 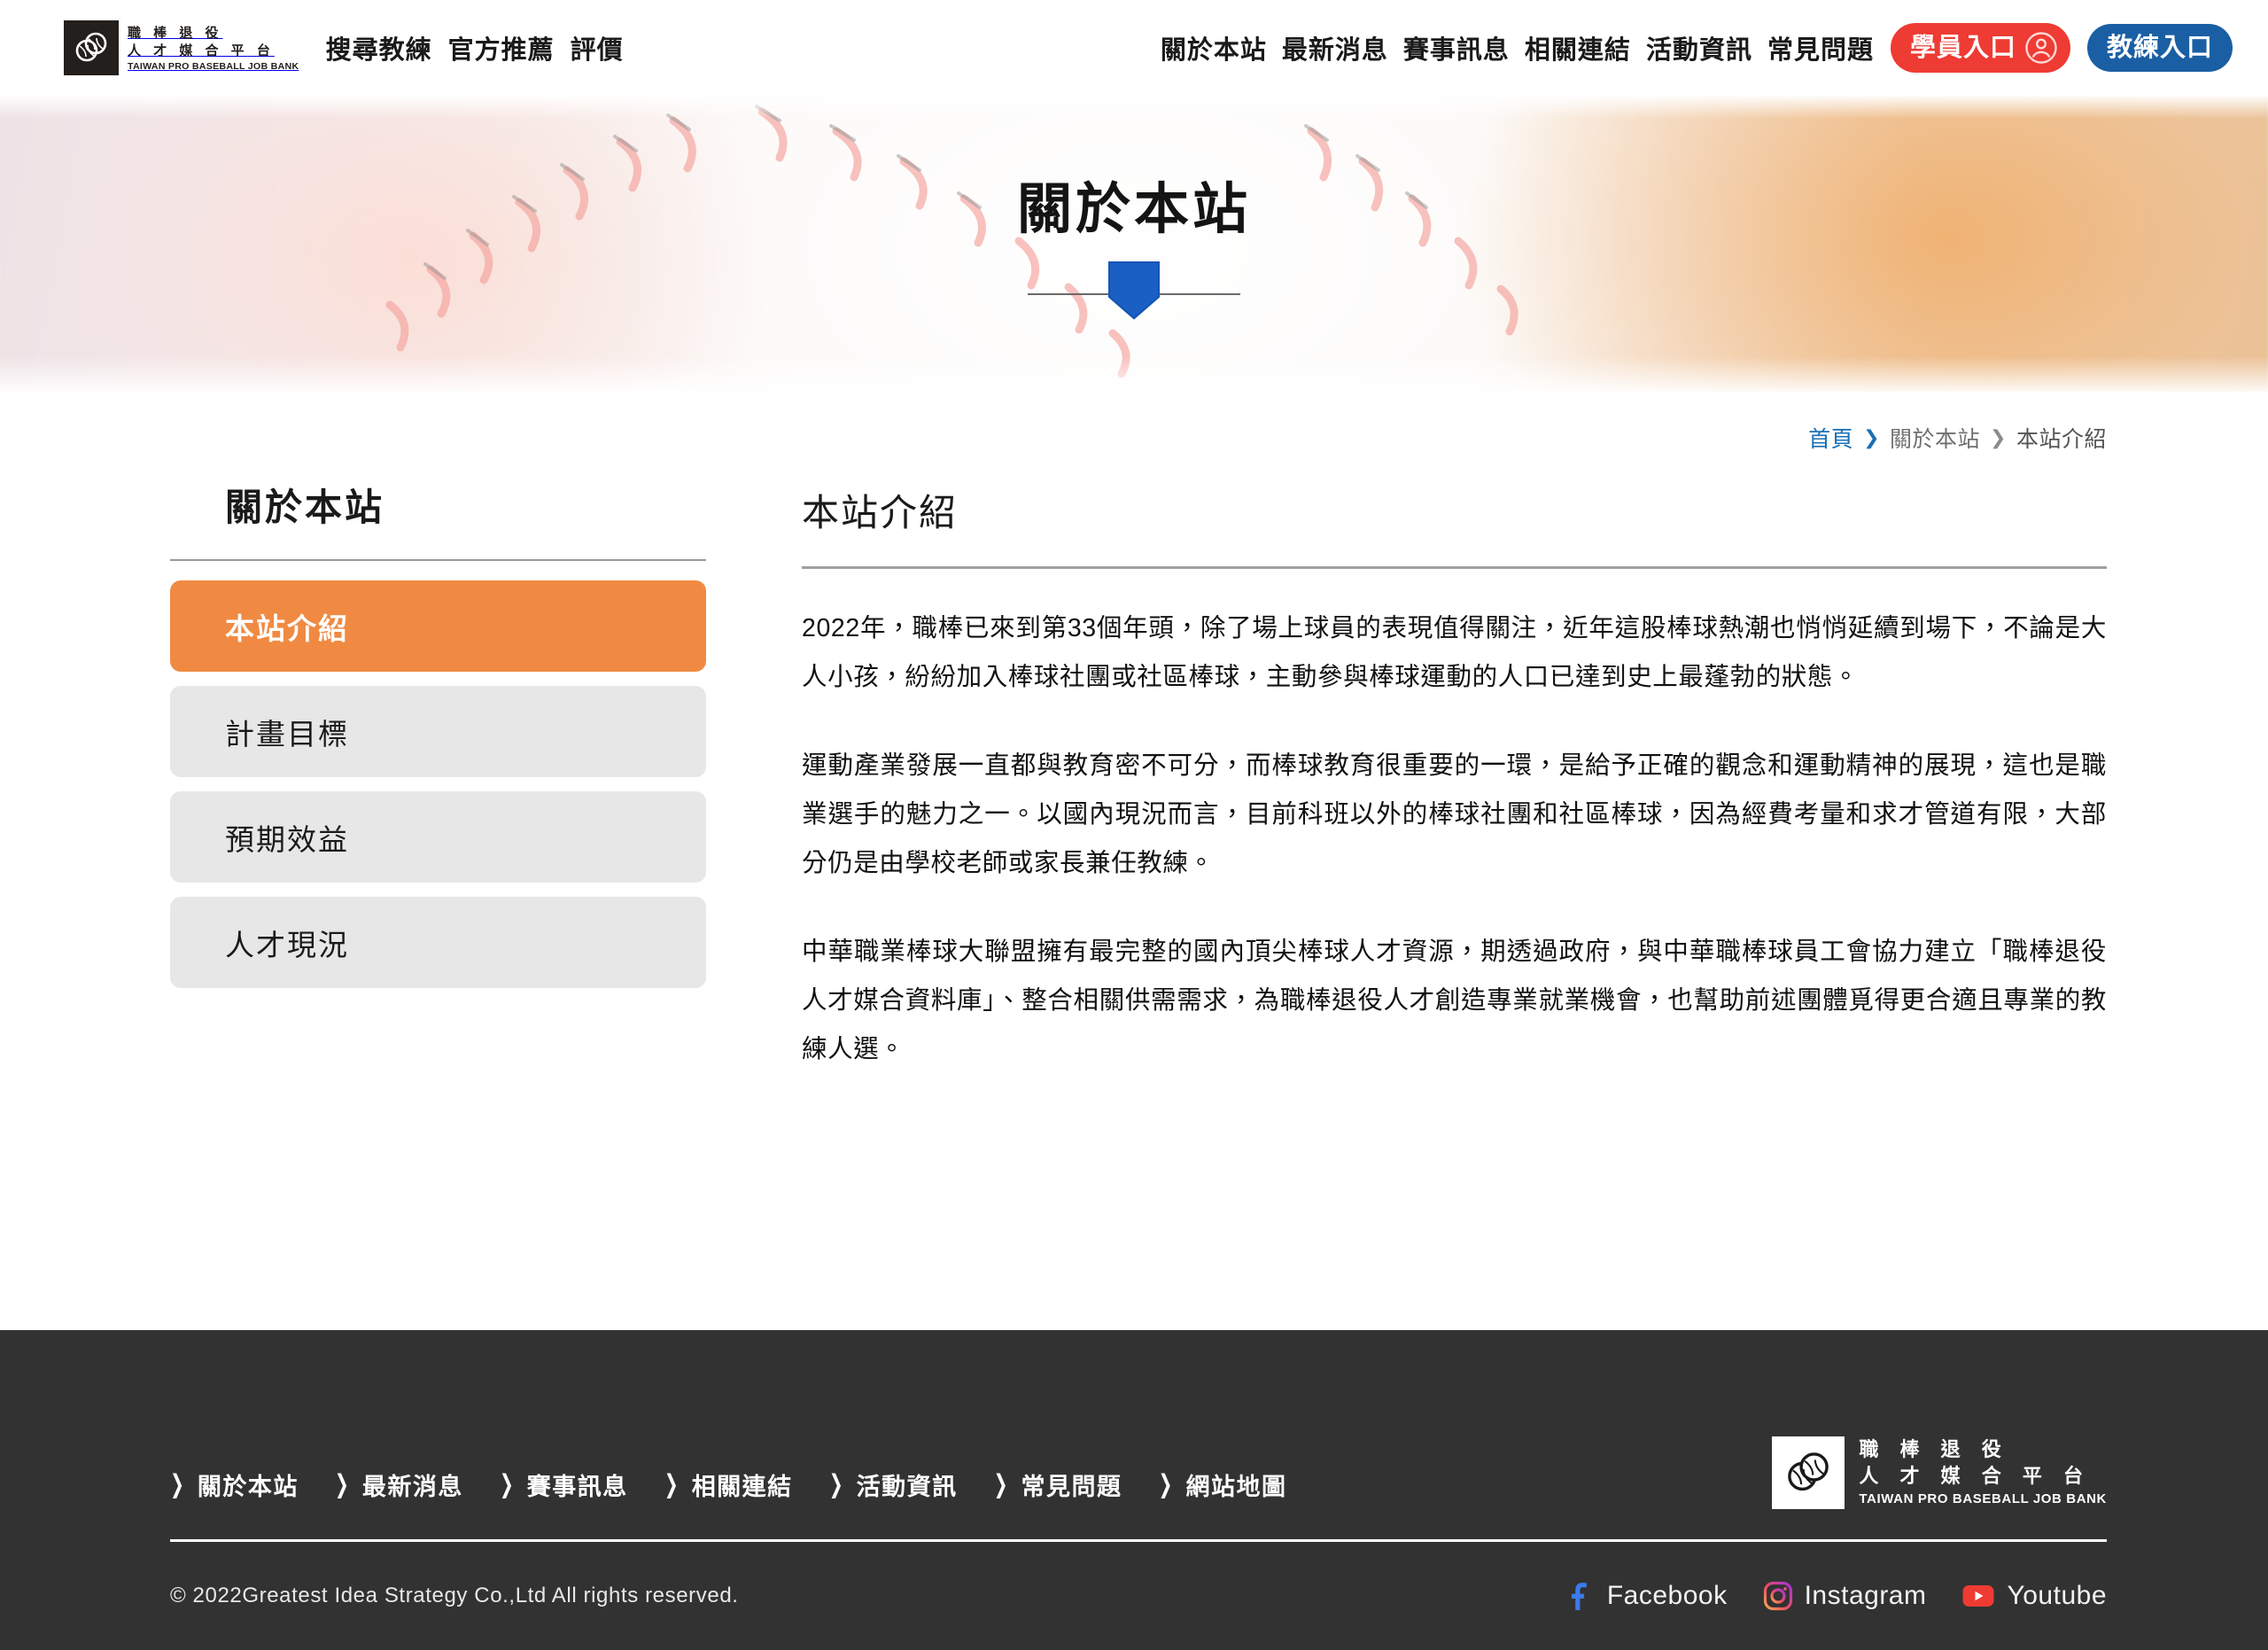 What do you see at coordinates (1456, 47) in the screenshot?
I see `nav-item-events: 賽事訊息` at bounding box center [1456, 47].